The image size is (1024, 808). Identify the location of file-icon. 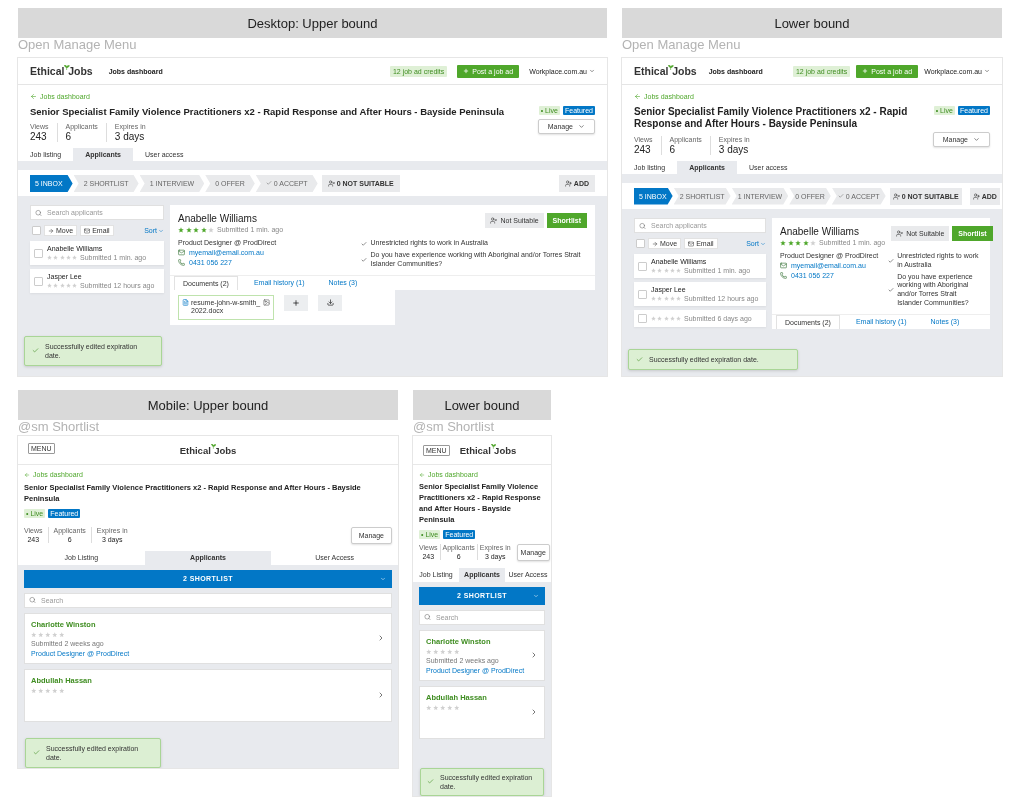
(185, 302).